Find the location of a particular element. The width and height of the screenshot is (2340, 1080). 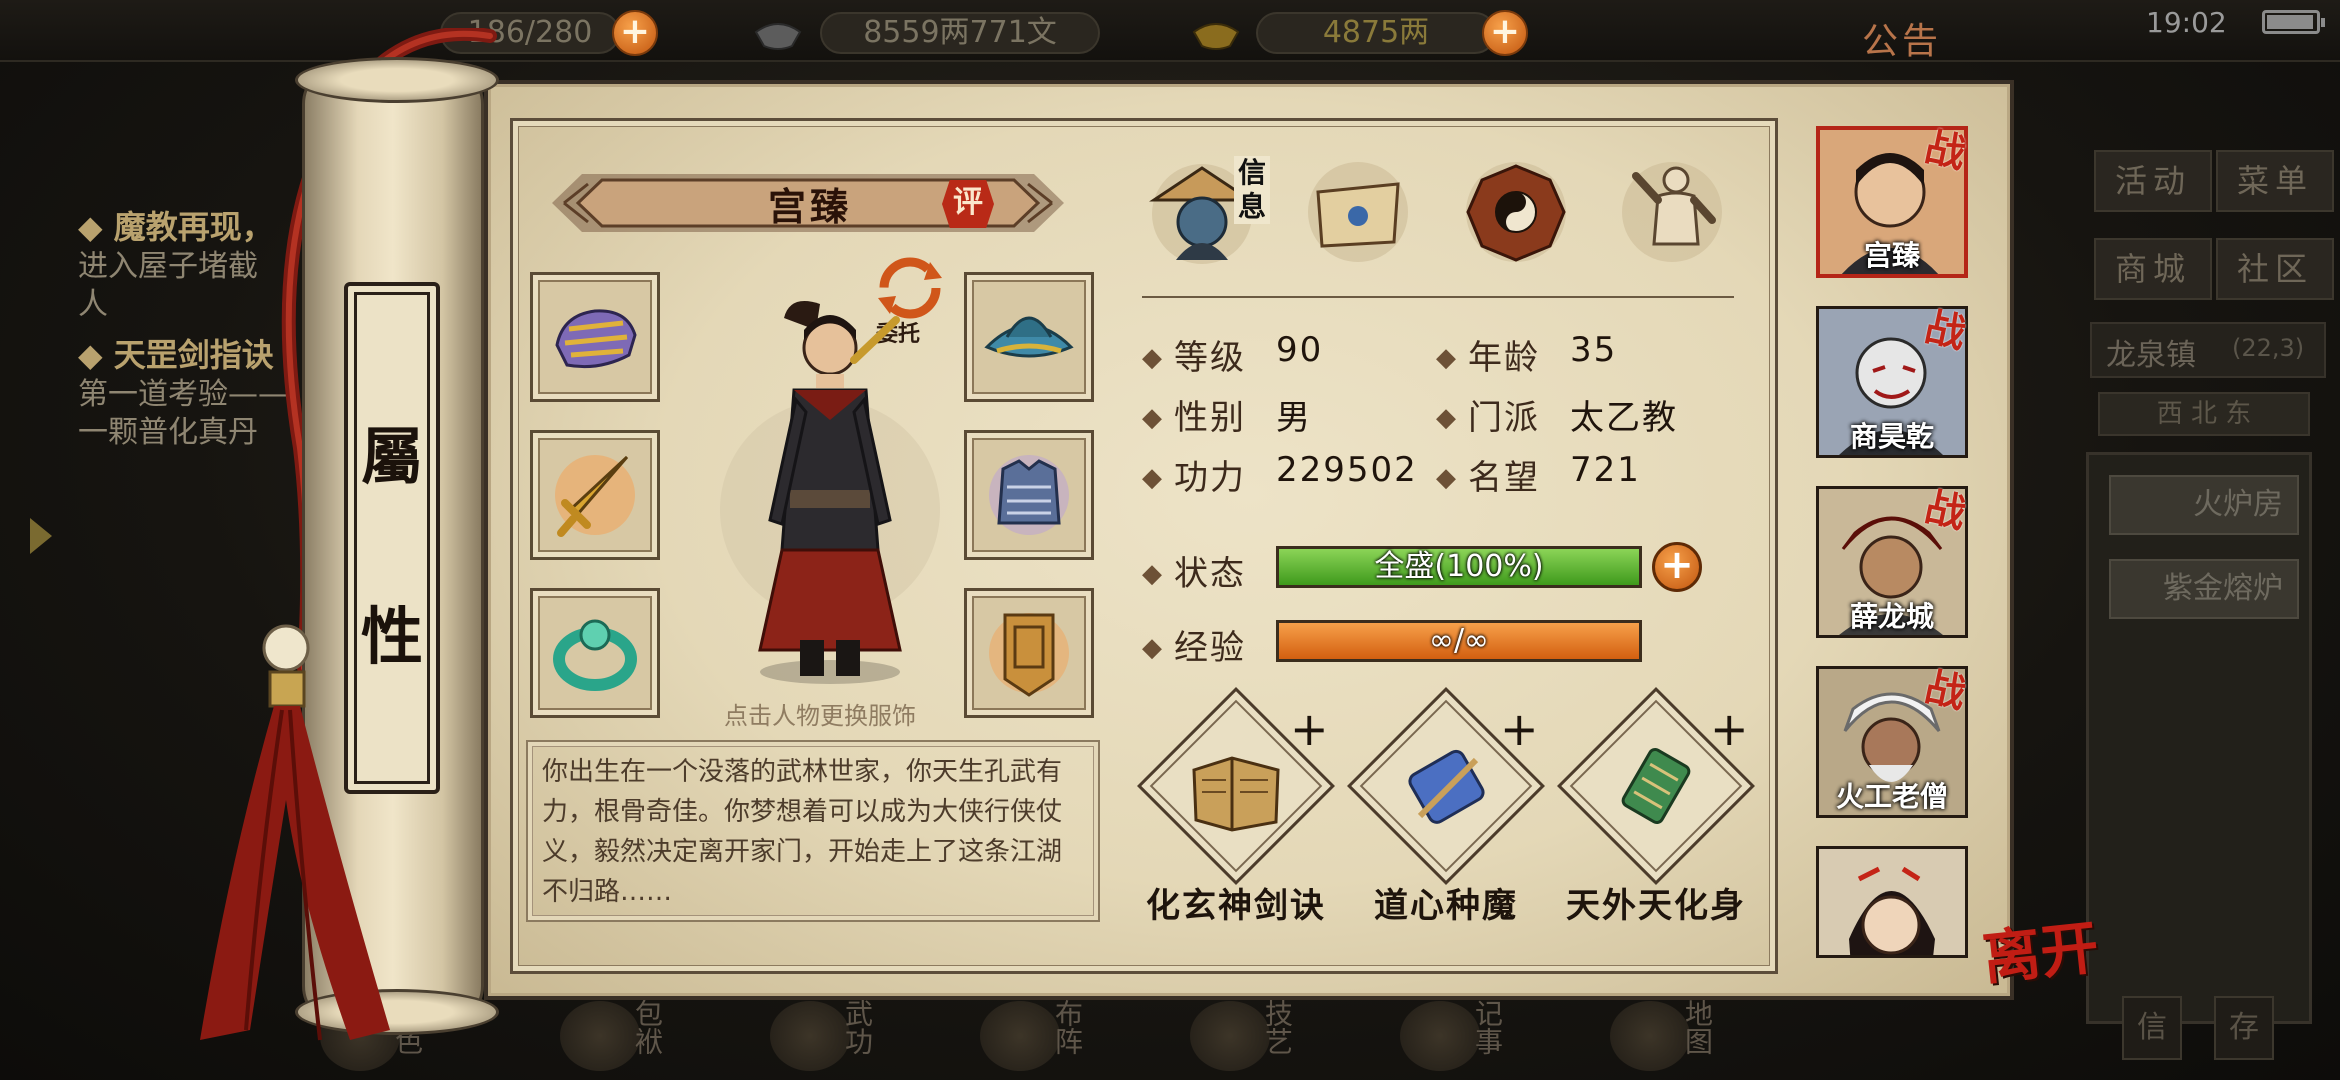

tassel-icon is located at coordinates (295, 832).